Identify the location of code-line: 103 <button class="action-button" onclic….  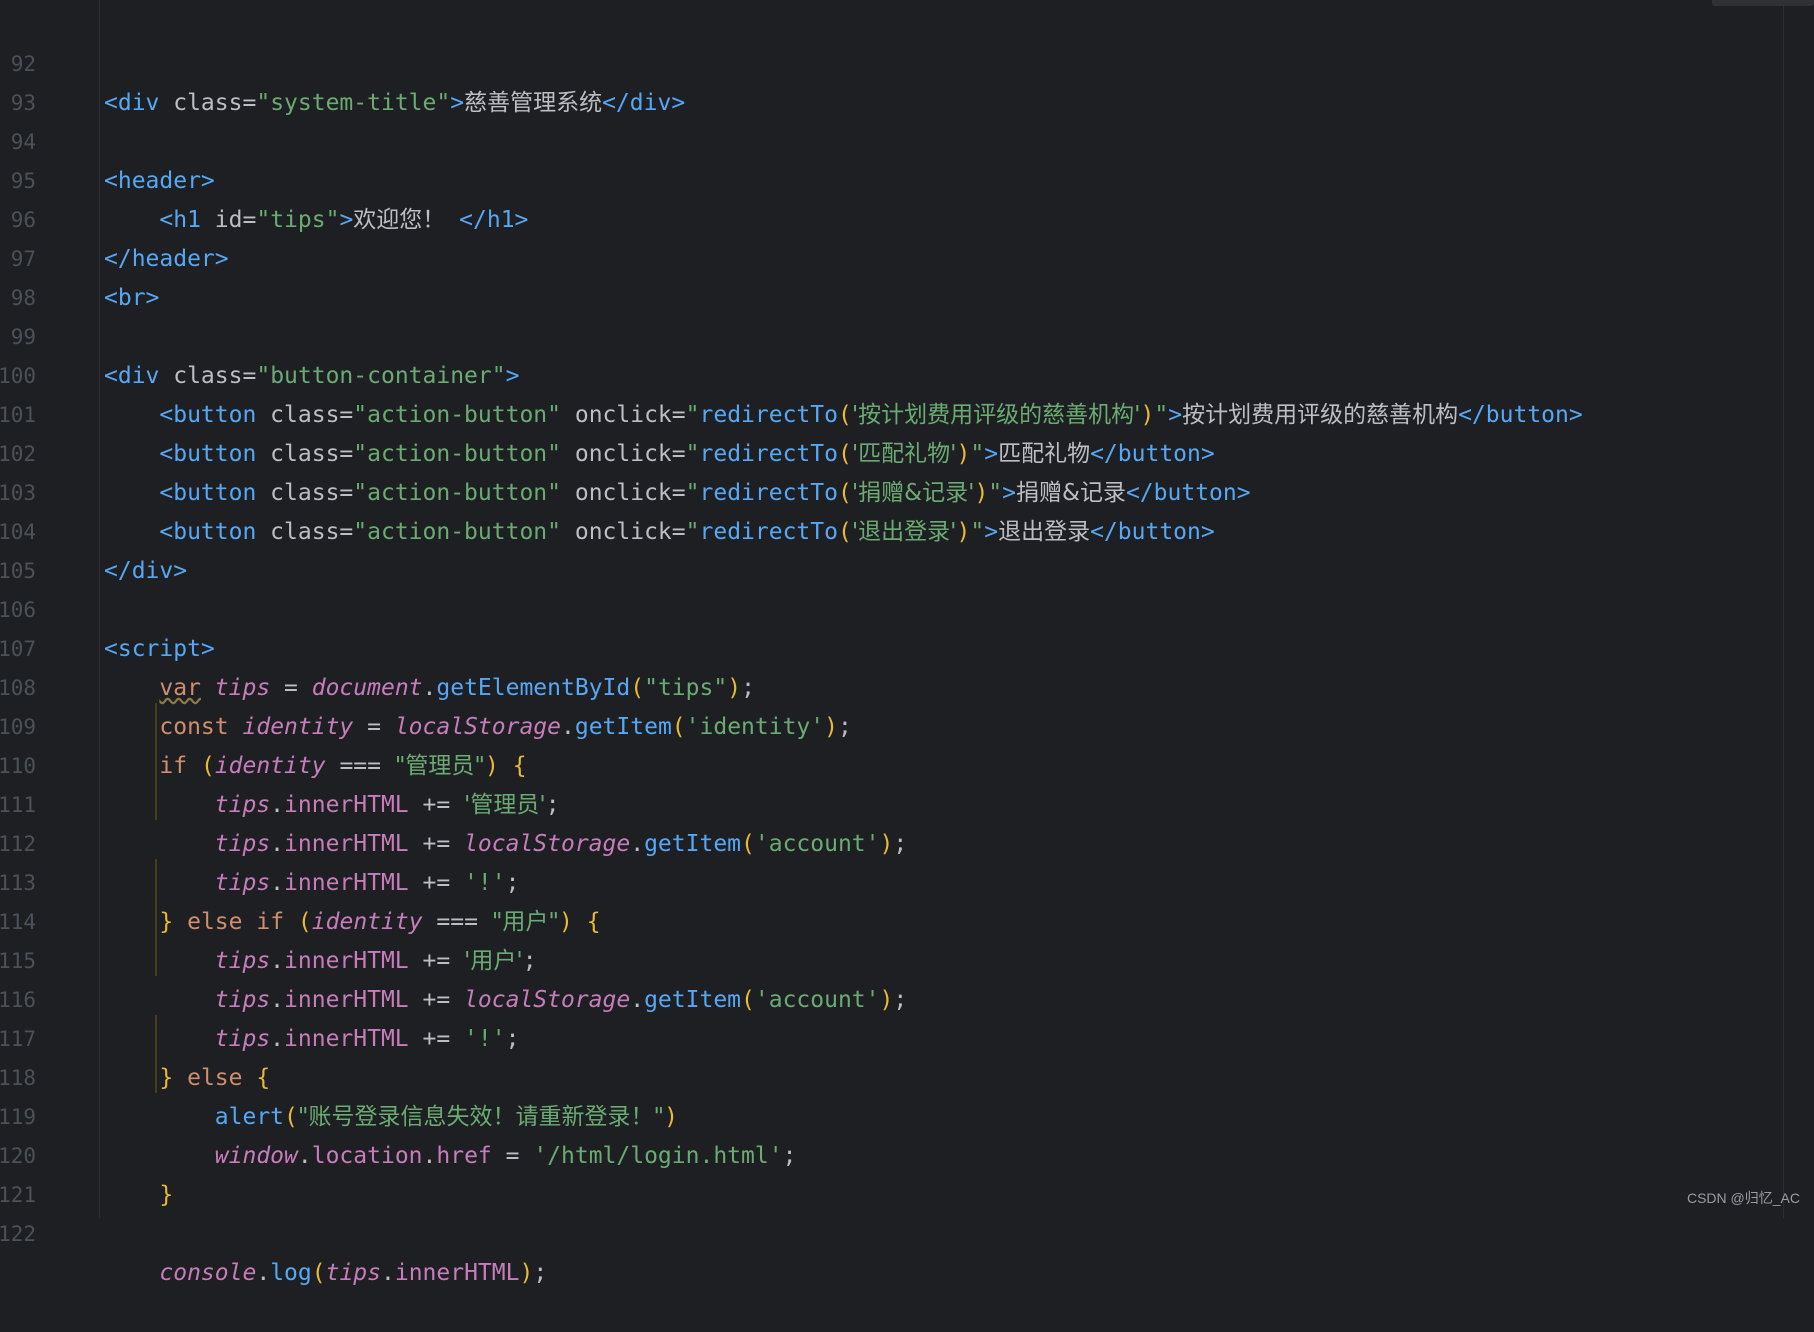
(907, 490).